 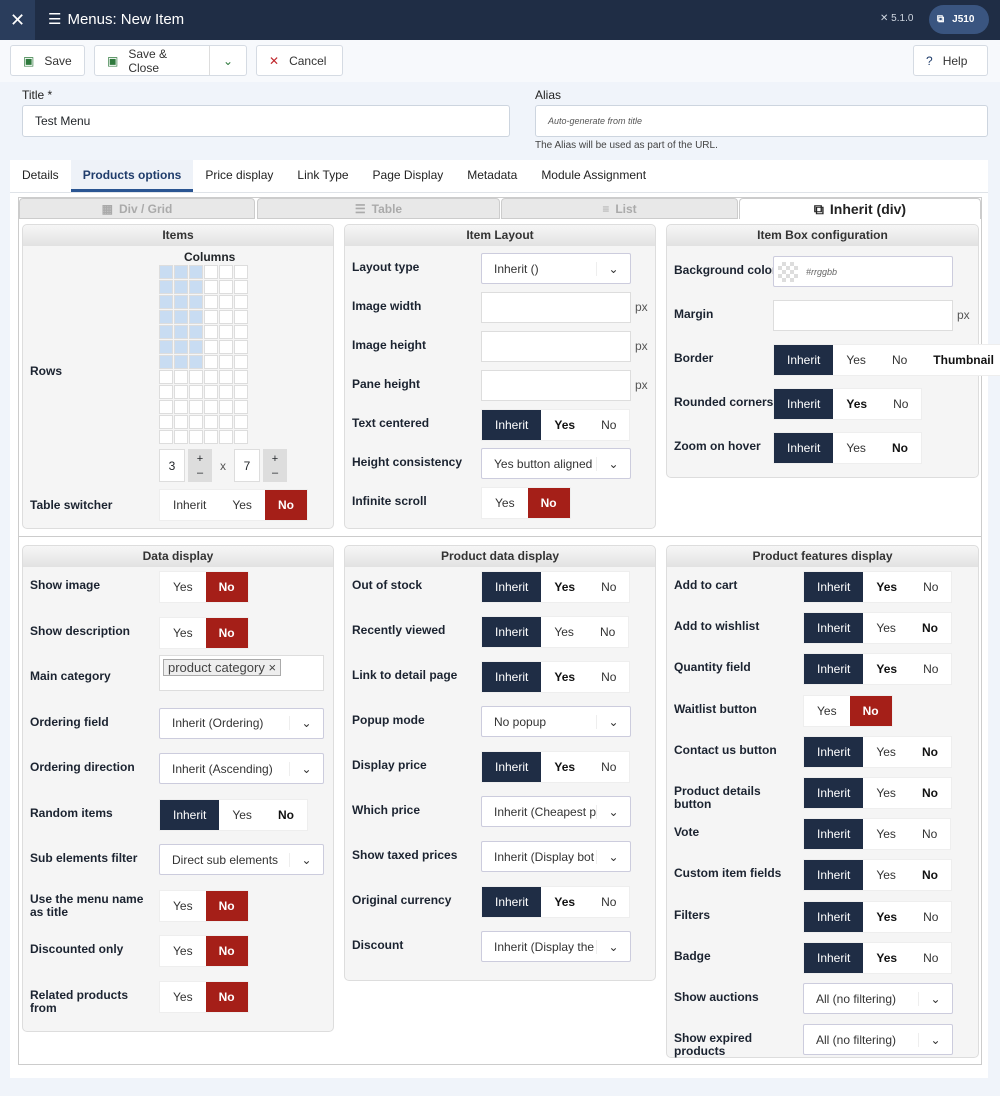 I want to click on tab-page-display: Page Display, so click(x=408, y=176).